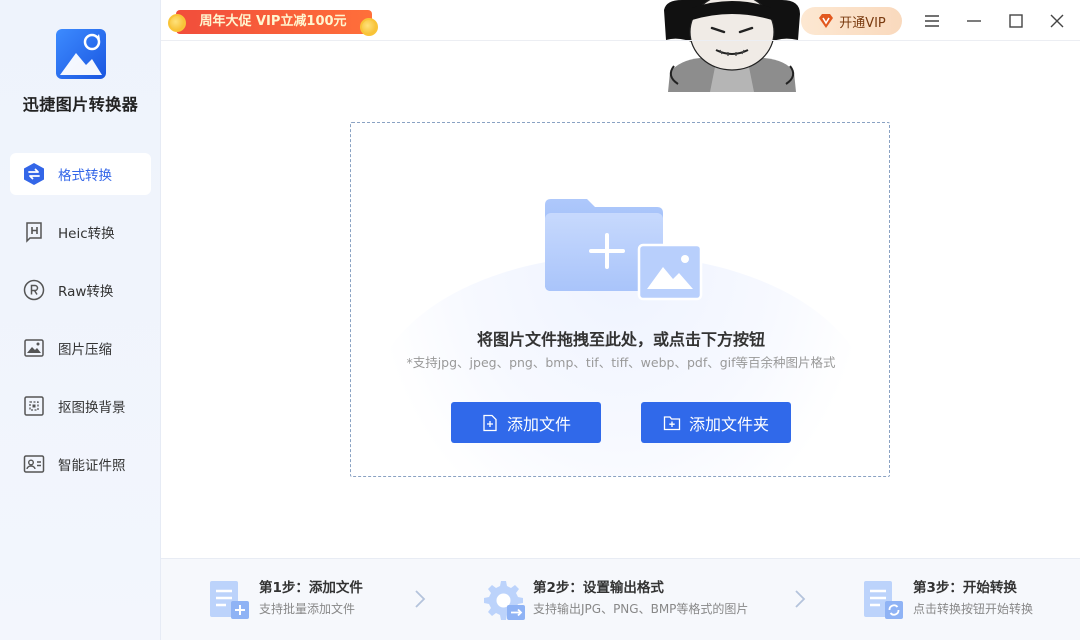  What do you see at coordinates (80, 104) in the screenshot?
I see `app-name: 迅捷图片转换器` at bounding box center [80, 104].